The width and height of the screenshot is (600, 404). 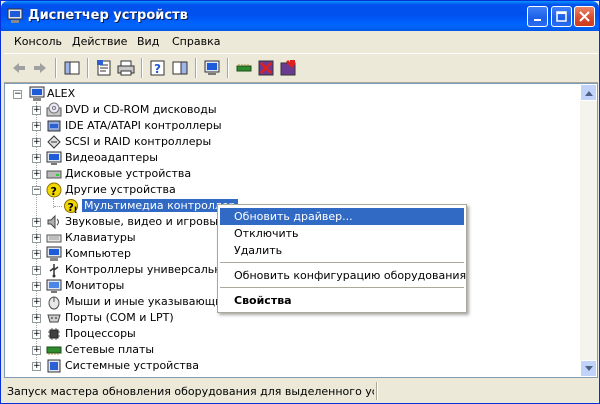 What do you see at coordinates (301, 68) in the screenshot?
I see `toolbar: ?` at bounding box center [301, 68].